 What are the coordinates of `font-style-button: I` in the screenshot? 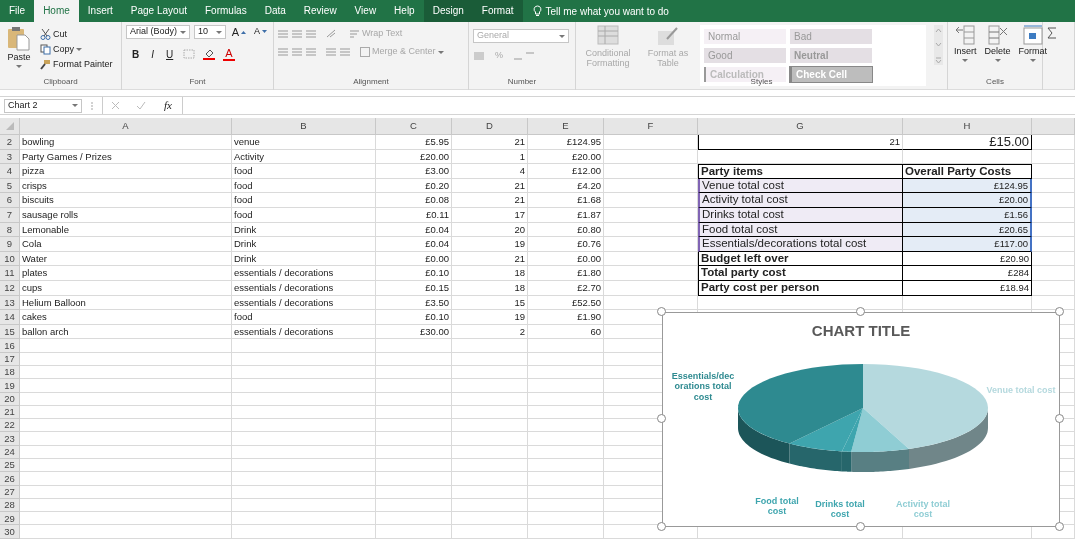 It's located at (152, 54).